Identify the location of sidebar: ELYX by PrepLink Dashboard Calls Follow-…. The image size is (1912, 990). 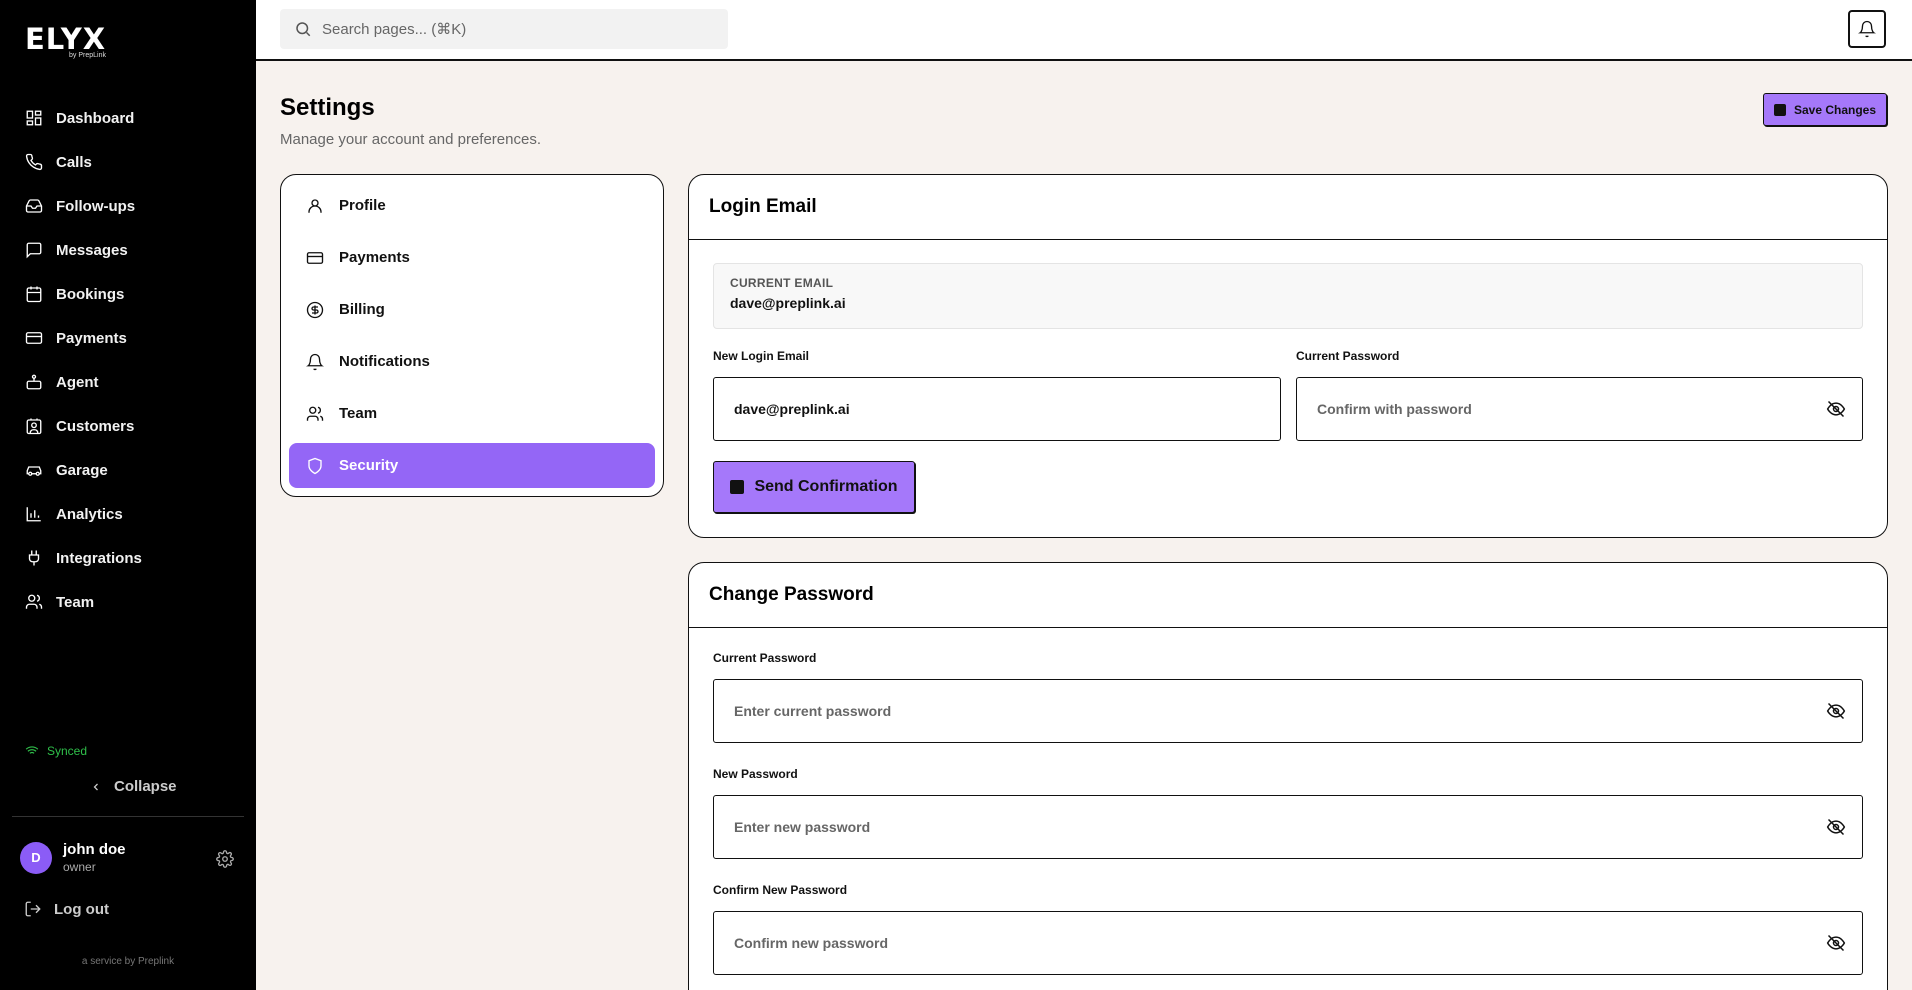
(128, 495).